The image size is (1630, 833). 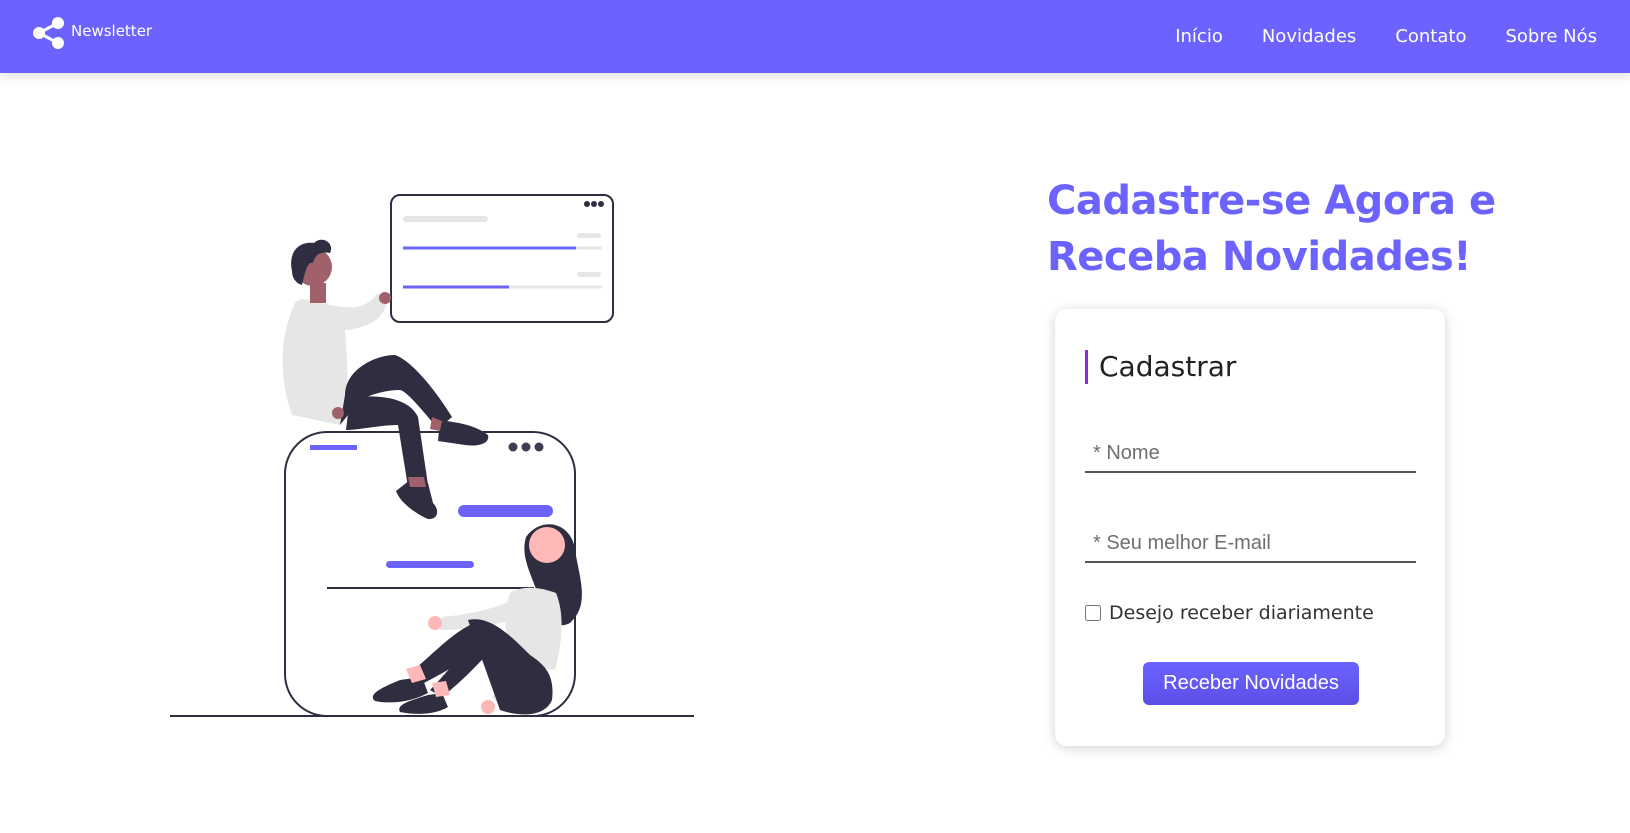 I want to click on brand-label: Newsletter, so click(x=112, y=31).